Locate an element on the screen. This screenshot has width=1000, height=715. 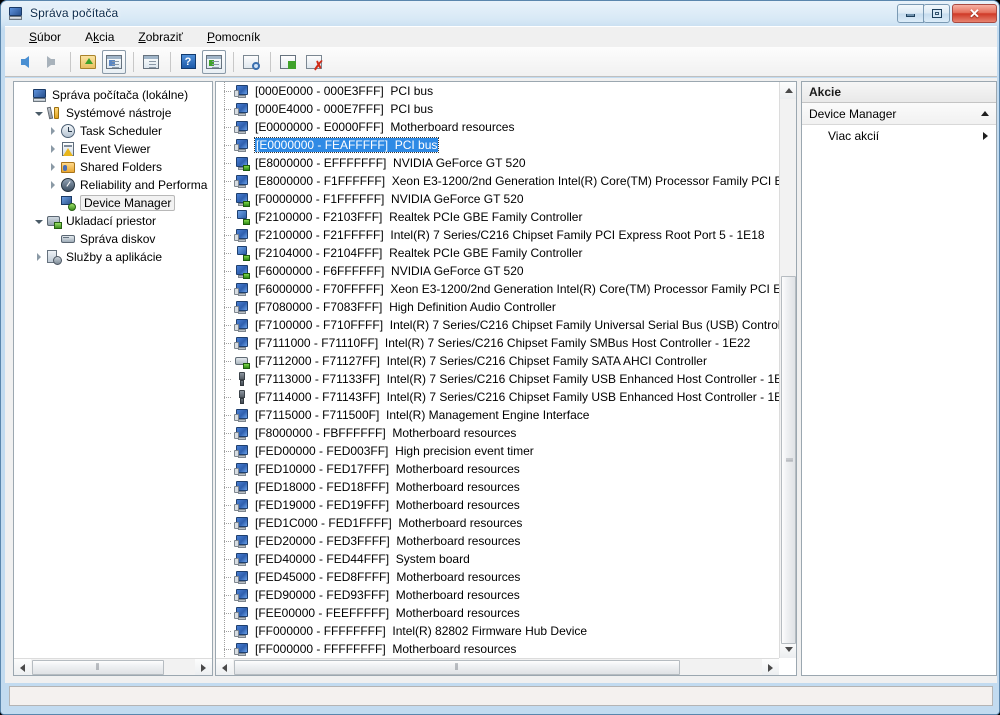
resource-device-name: Realtek PCIe GBE Family Controller is located at coordinates (486, 253).